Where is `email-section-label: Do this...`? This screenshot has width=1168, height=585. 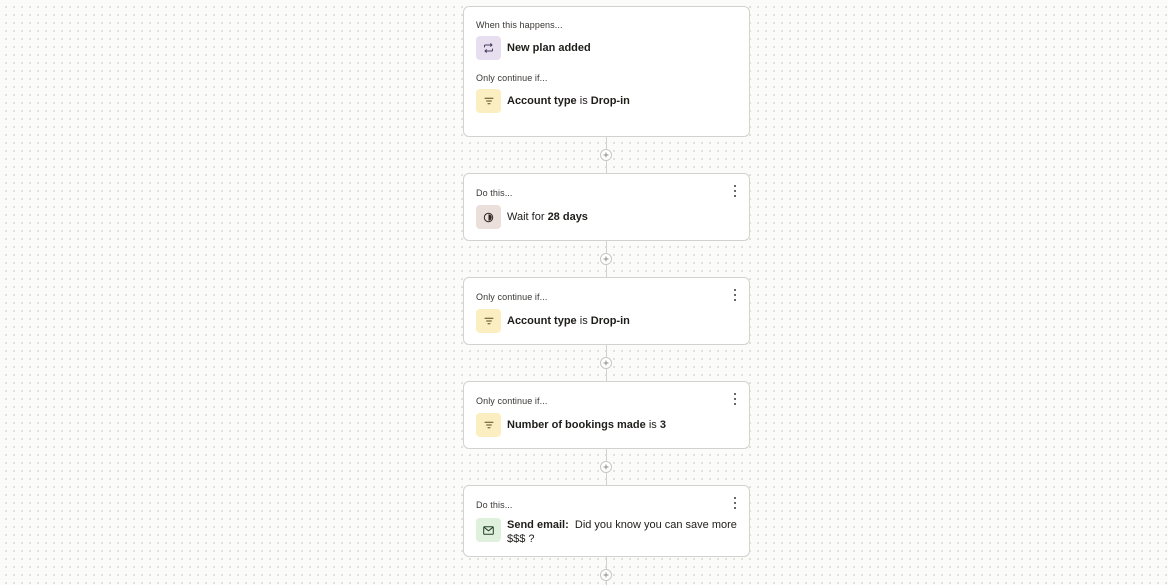 email-section-label: Do this... is located at coordinates (494, 505).